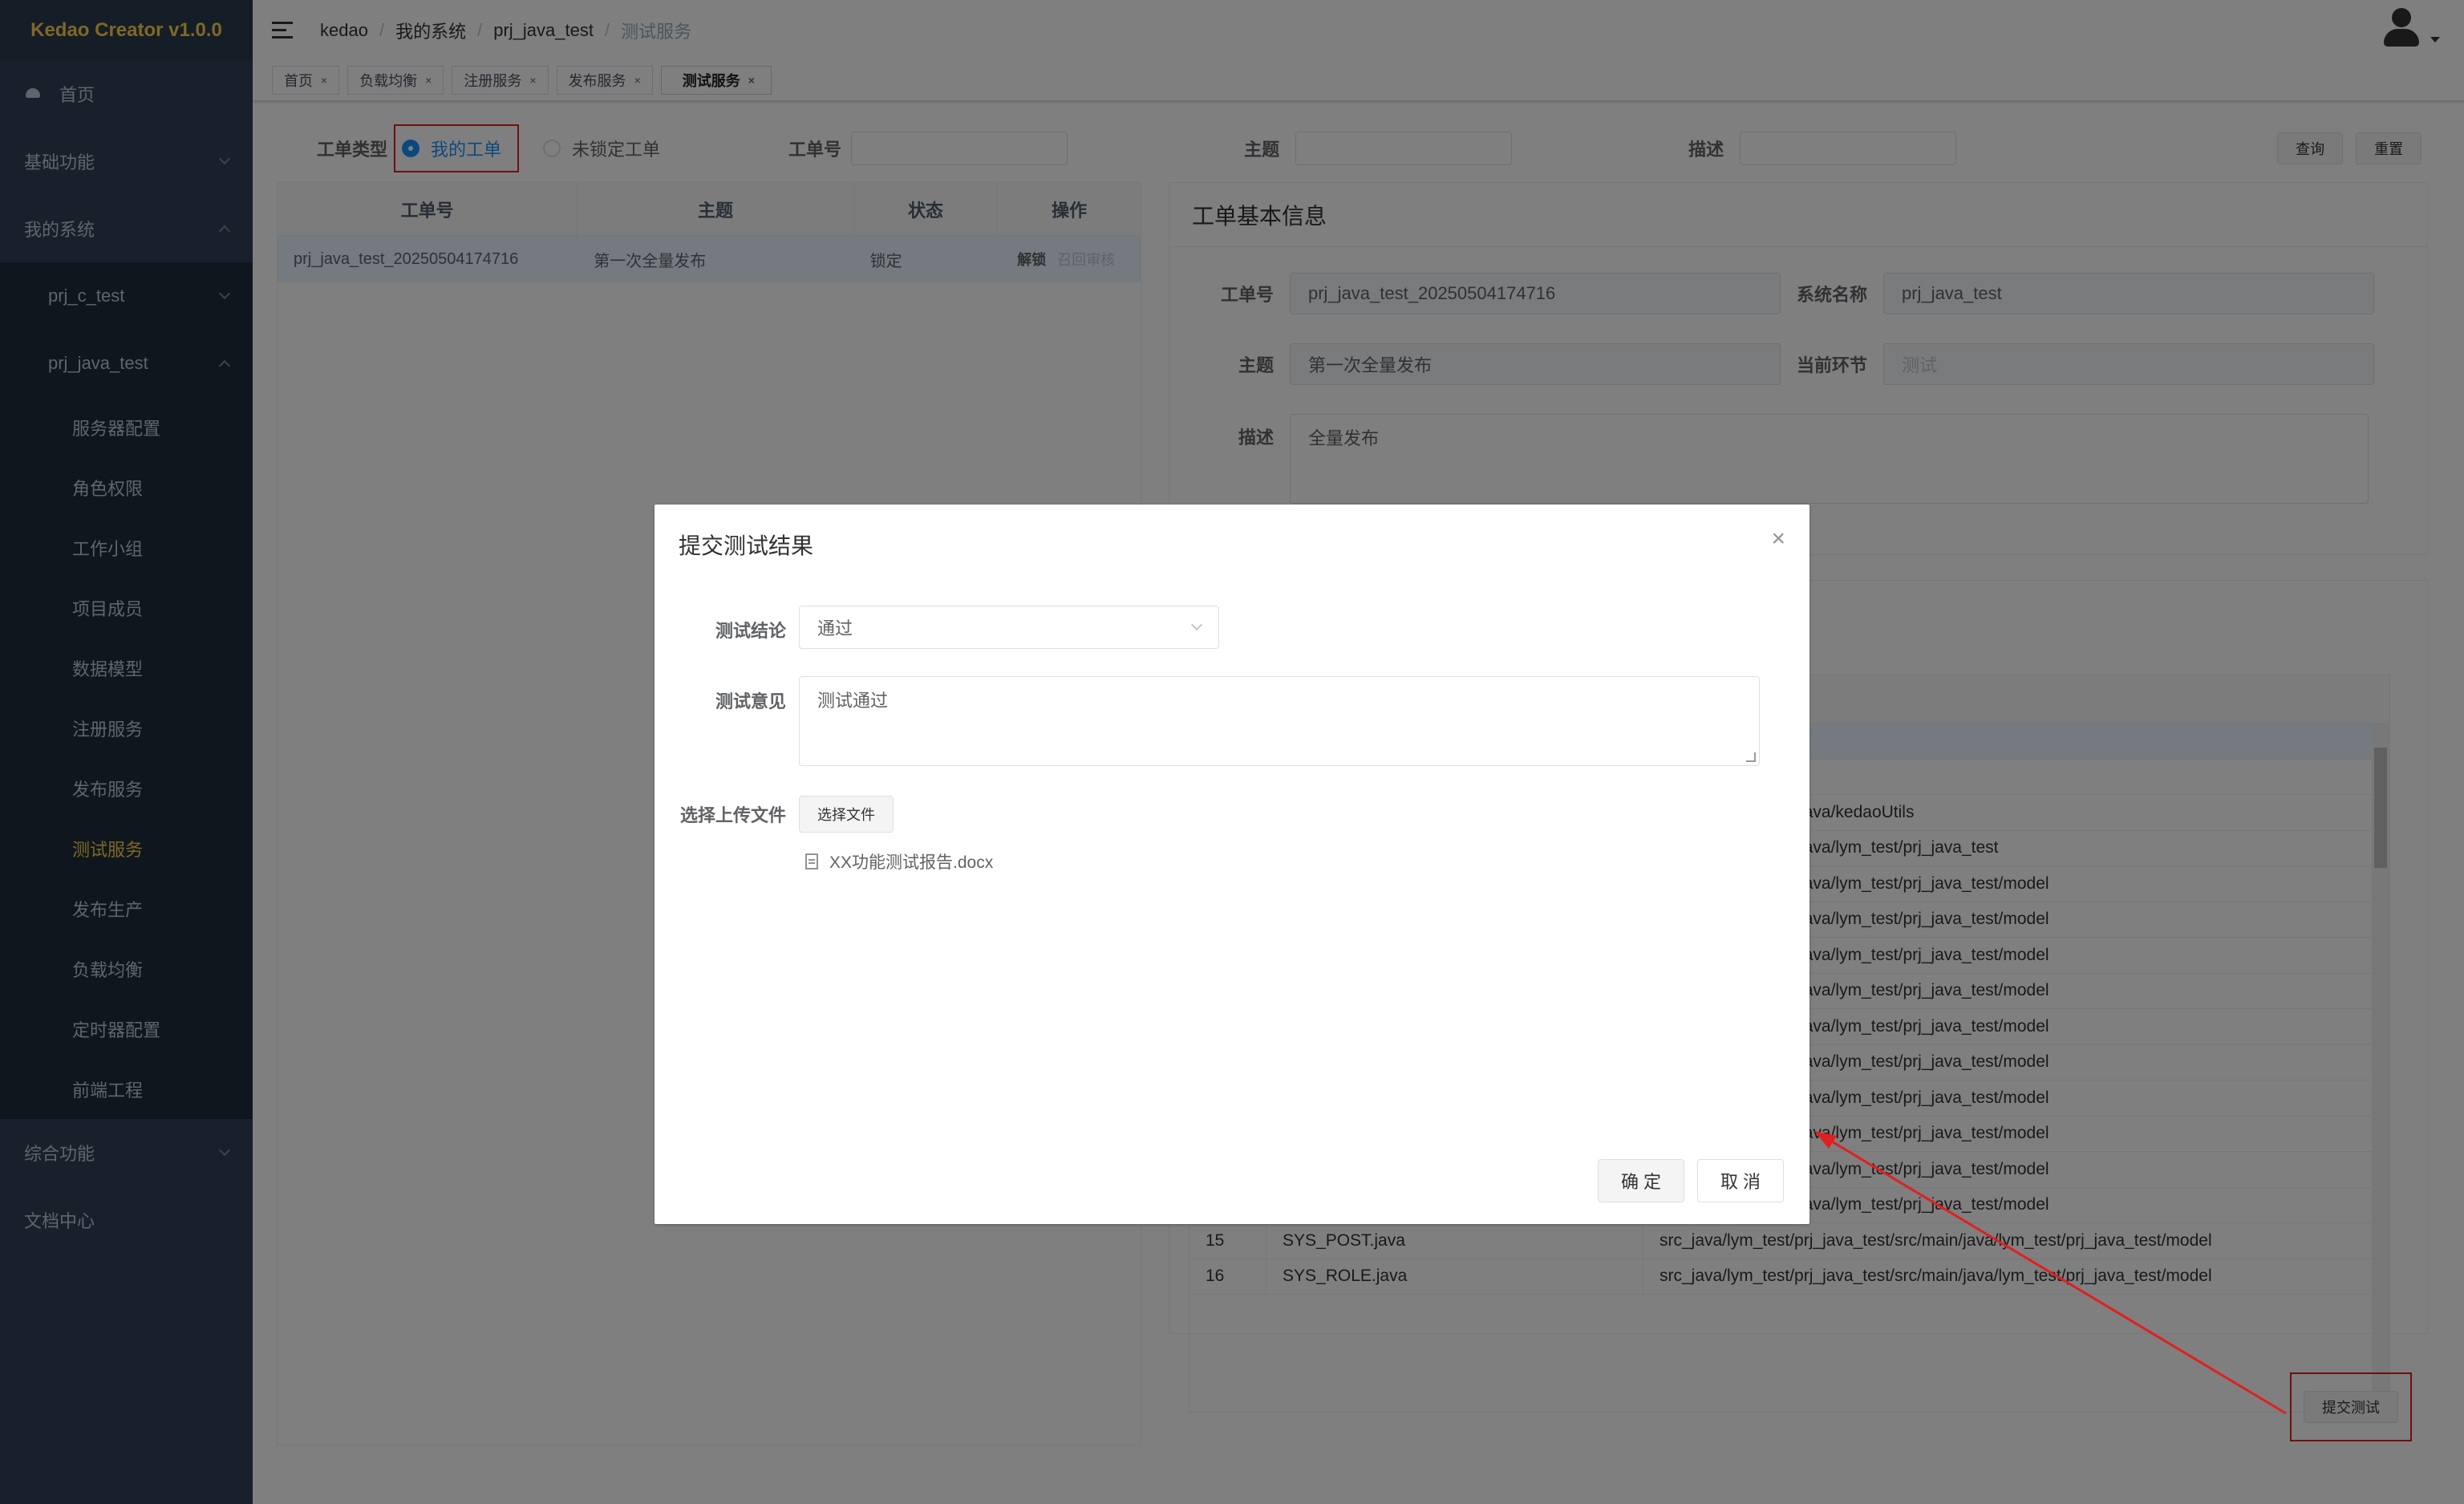  I want to click on confirm-button: 确 定, so click(1641, 1181).